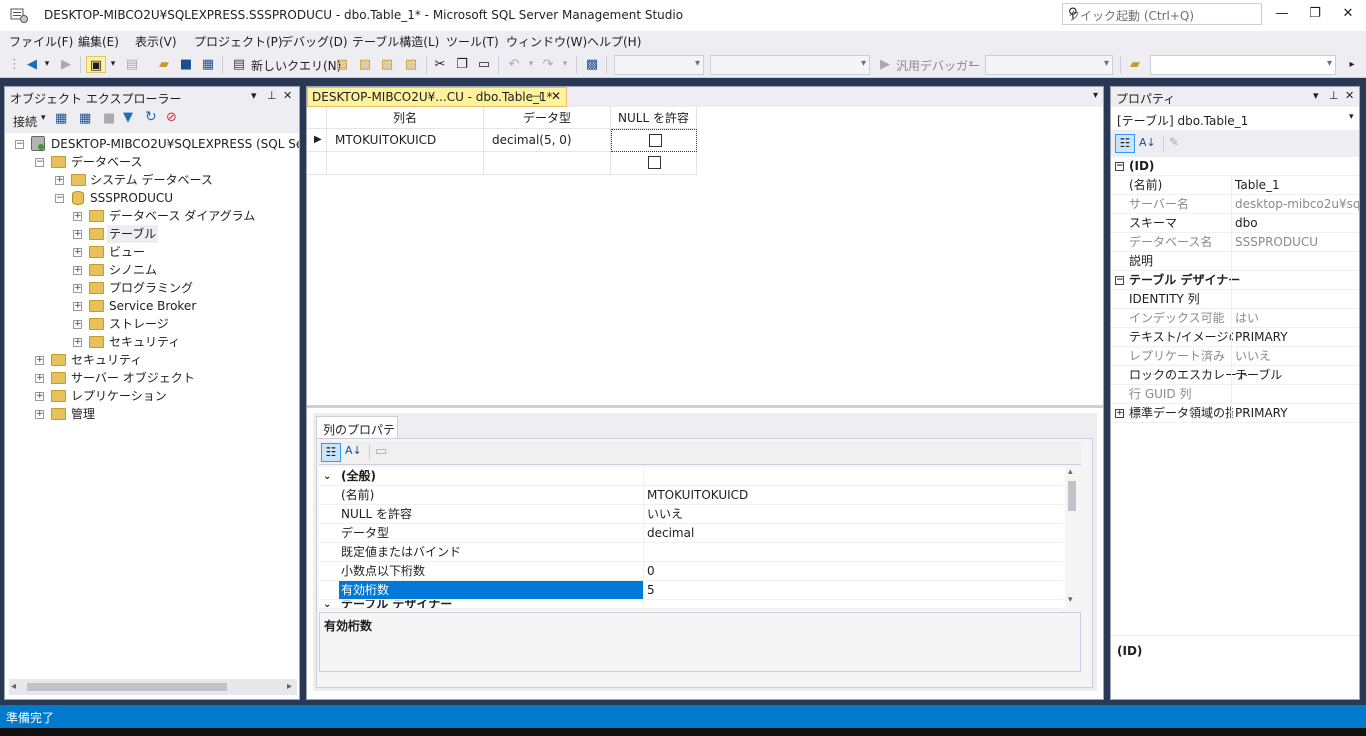 The height and width of the screenshot is (736, 1366). Describe the element at coordinates (32, 64) in the screenshot. I see `back-icon: ◀` at that location.